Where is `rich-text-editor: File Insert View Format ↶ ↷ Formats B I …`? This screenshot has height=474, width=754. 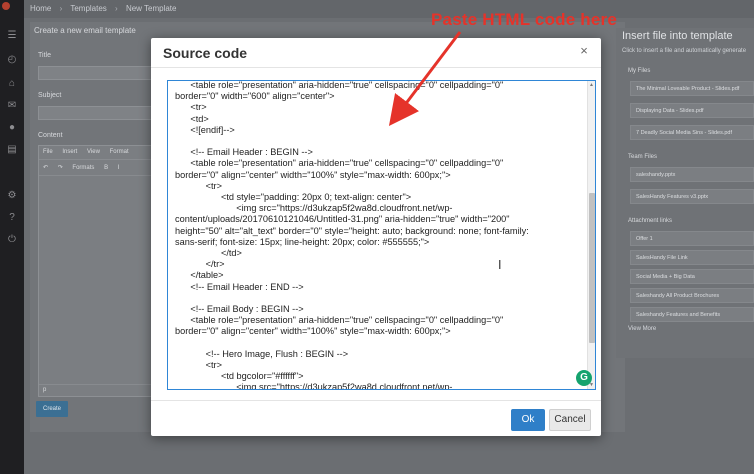 rich-text-editor: File Insert View Format ↶ ↷ Formats B I … is located at coordinates (98, 271).